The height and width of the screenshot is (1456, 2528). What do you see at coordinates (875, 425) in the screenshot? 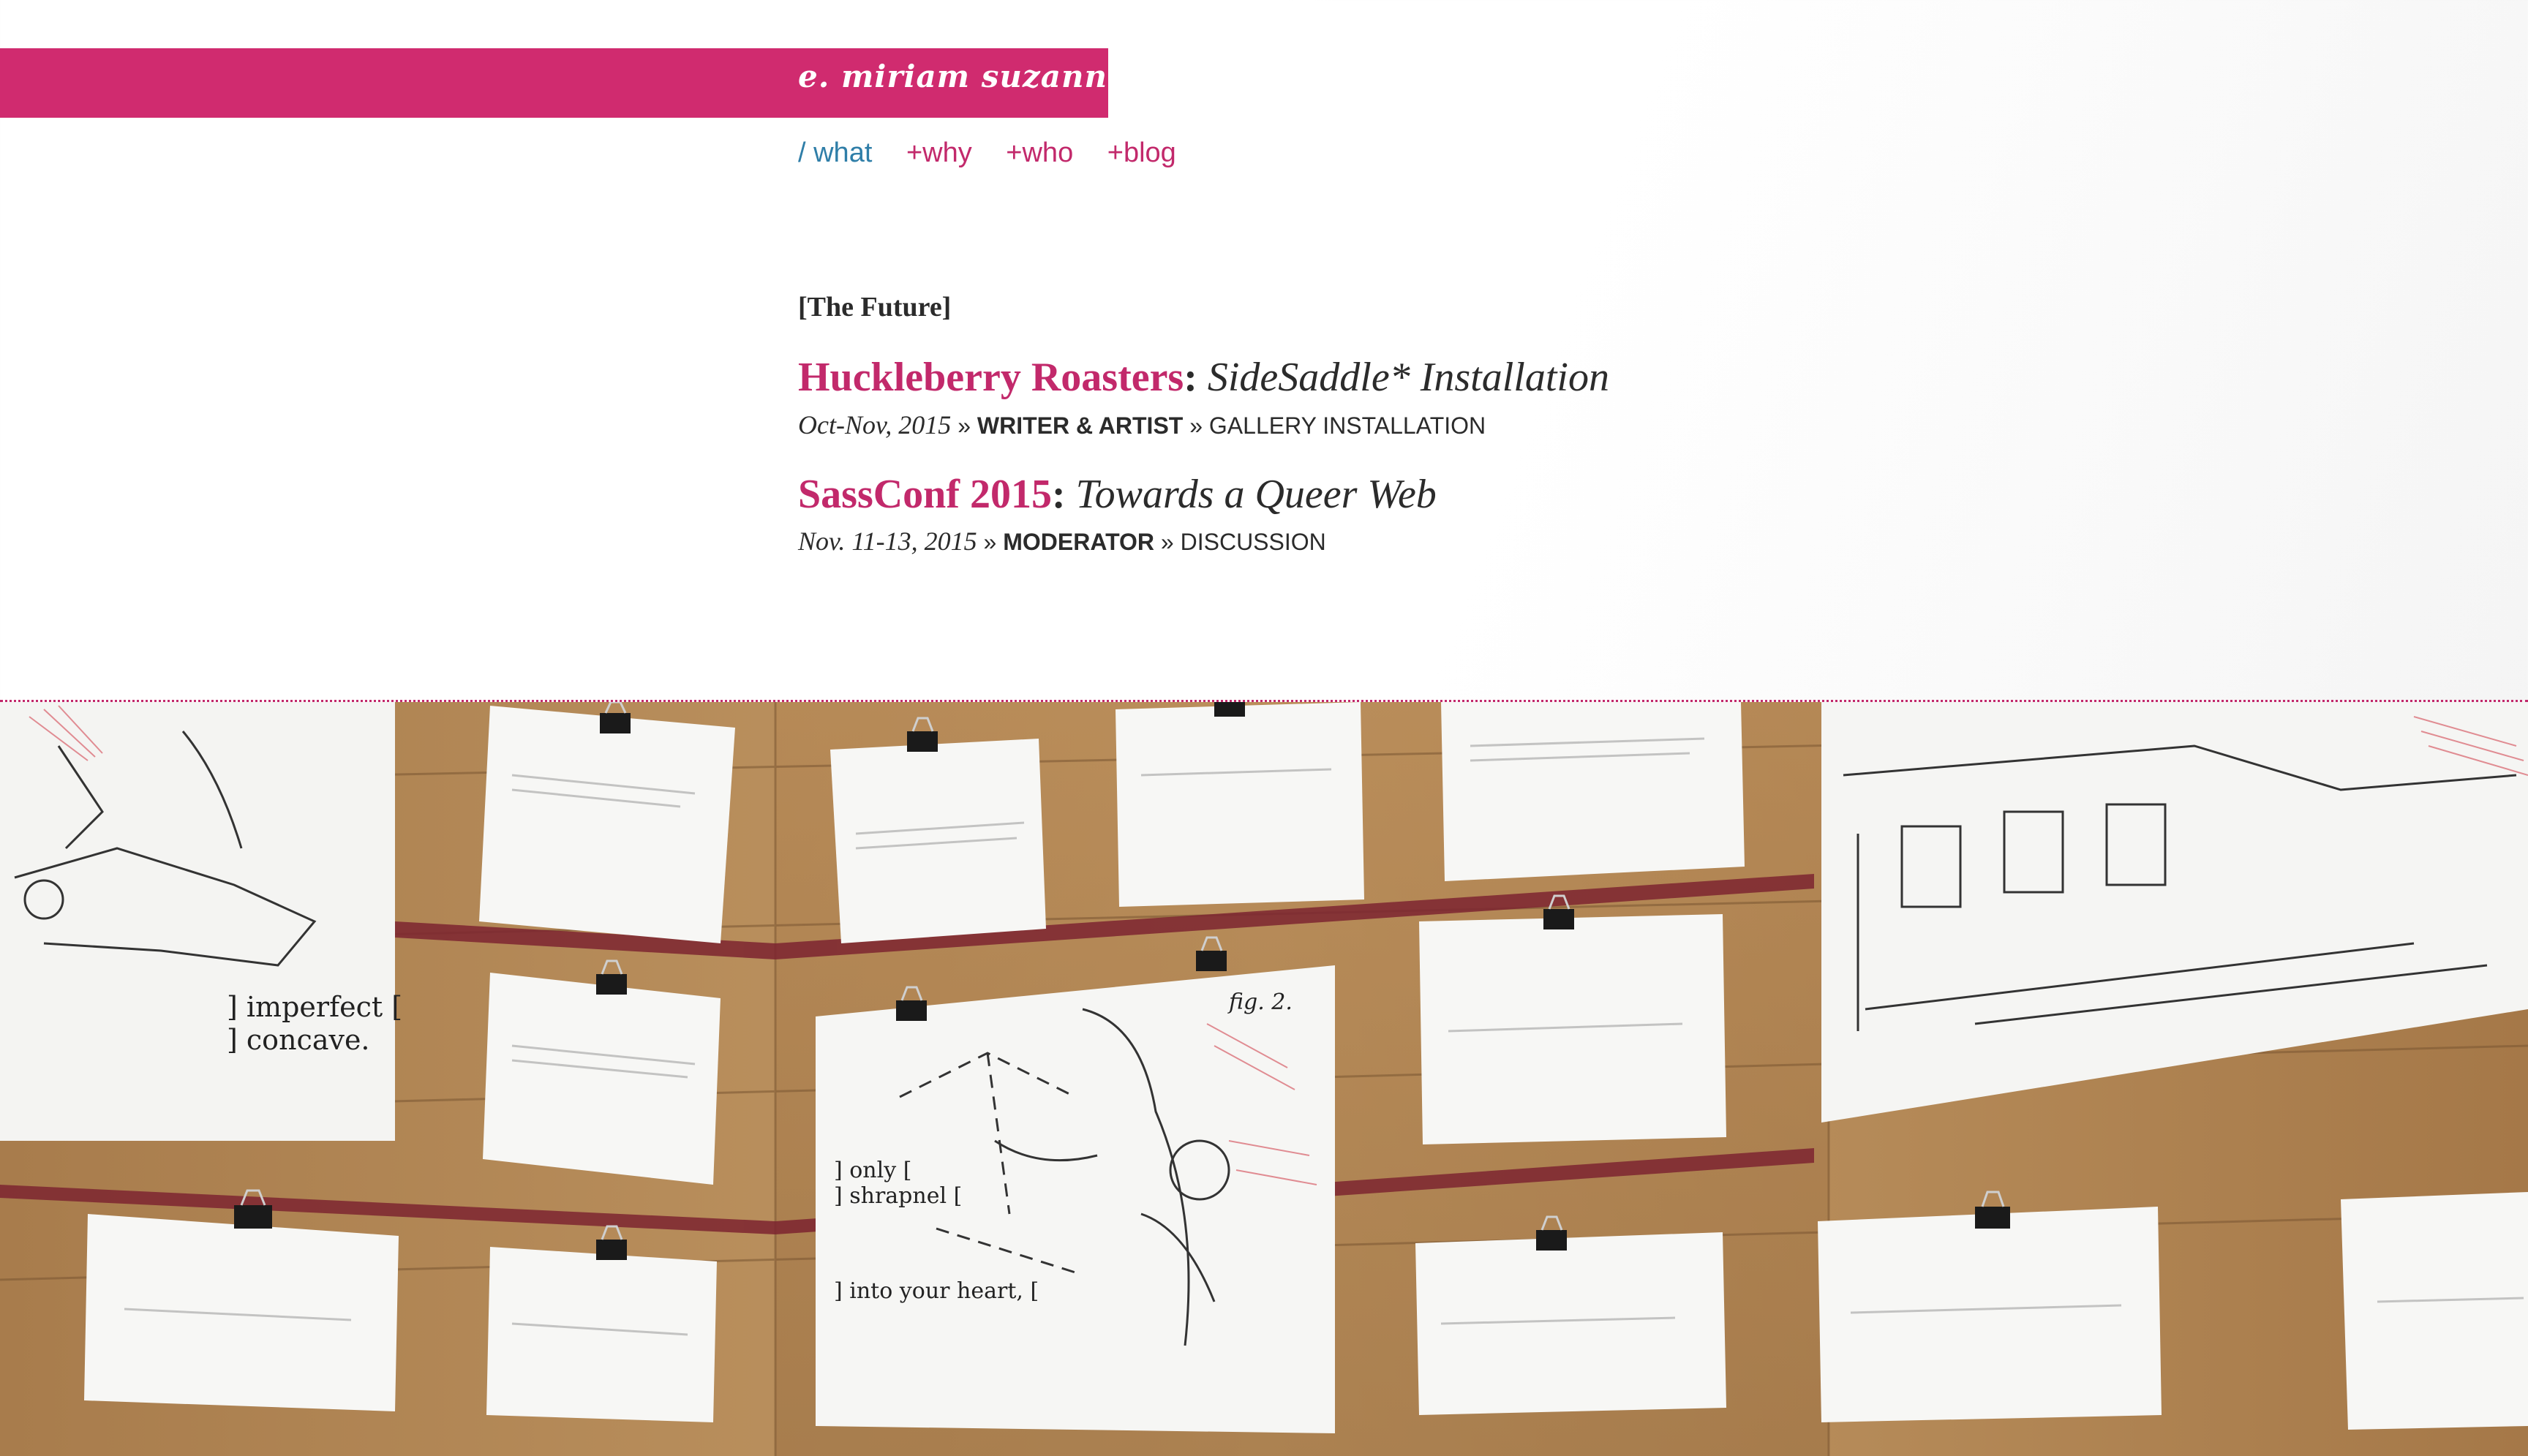
I see `event-date: Oct-Nov, 2015` at bounding box center [875, 425].